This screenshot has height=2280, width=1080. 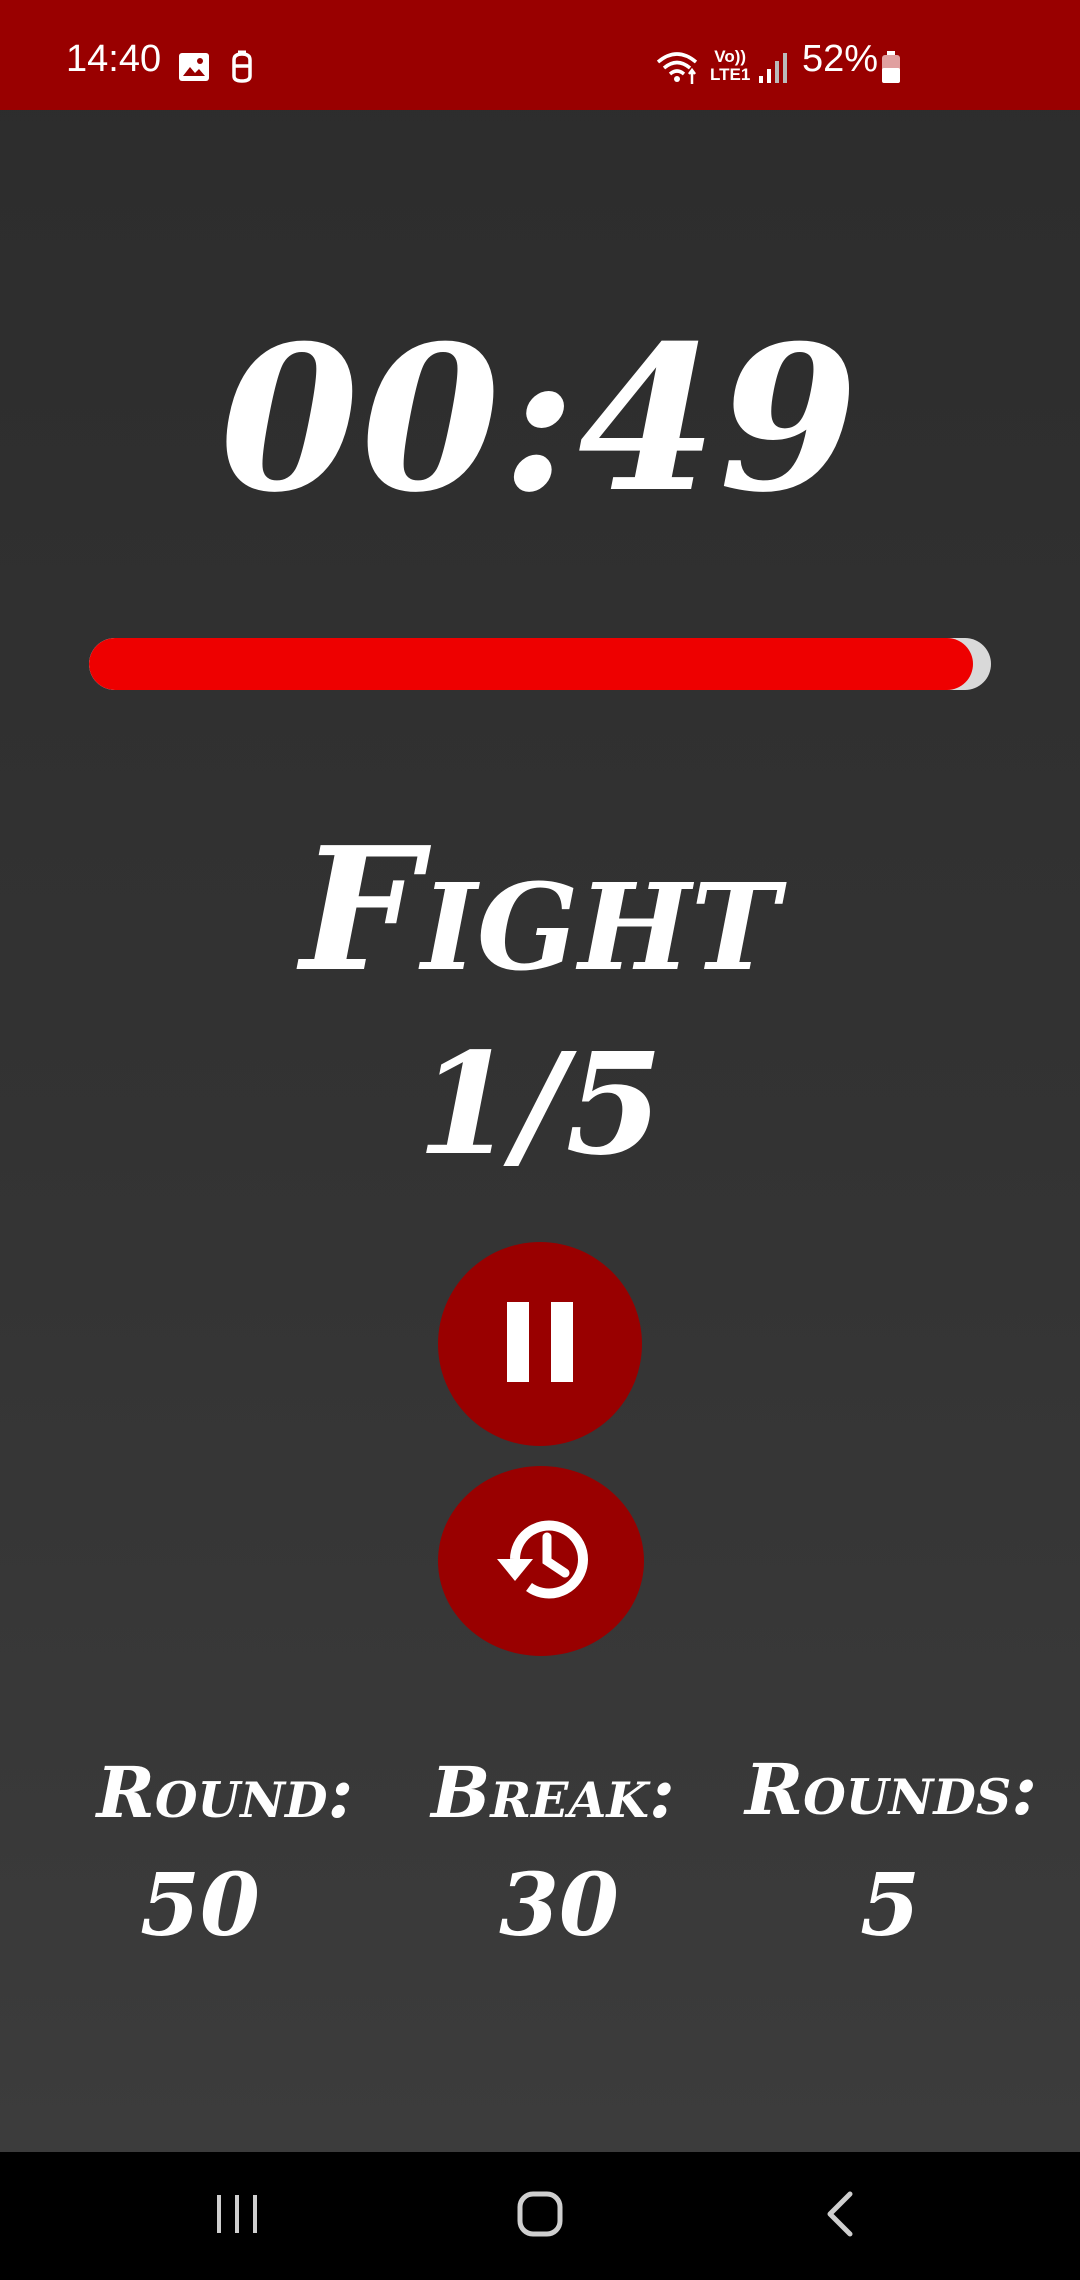 What do you see at coordinates (891, 69) in the screenshot?
I see `battery-icon` at bounding box center [891, 69].